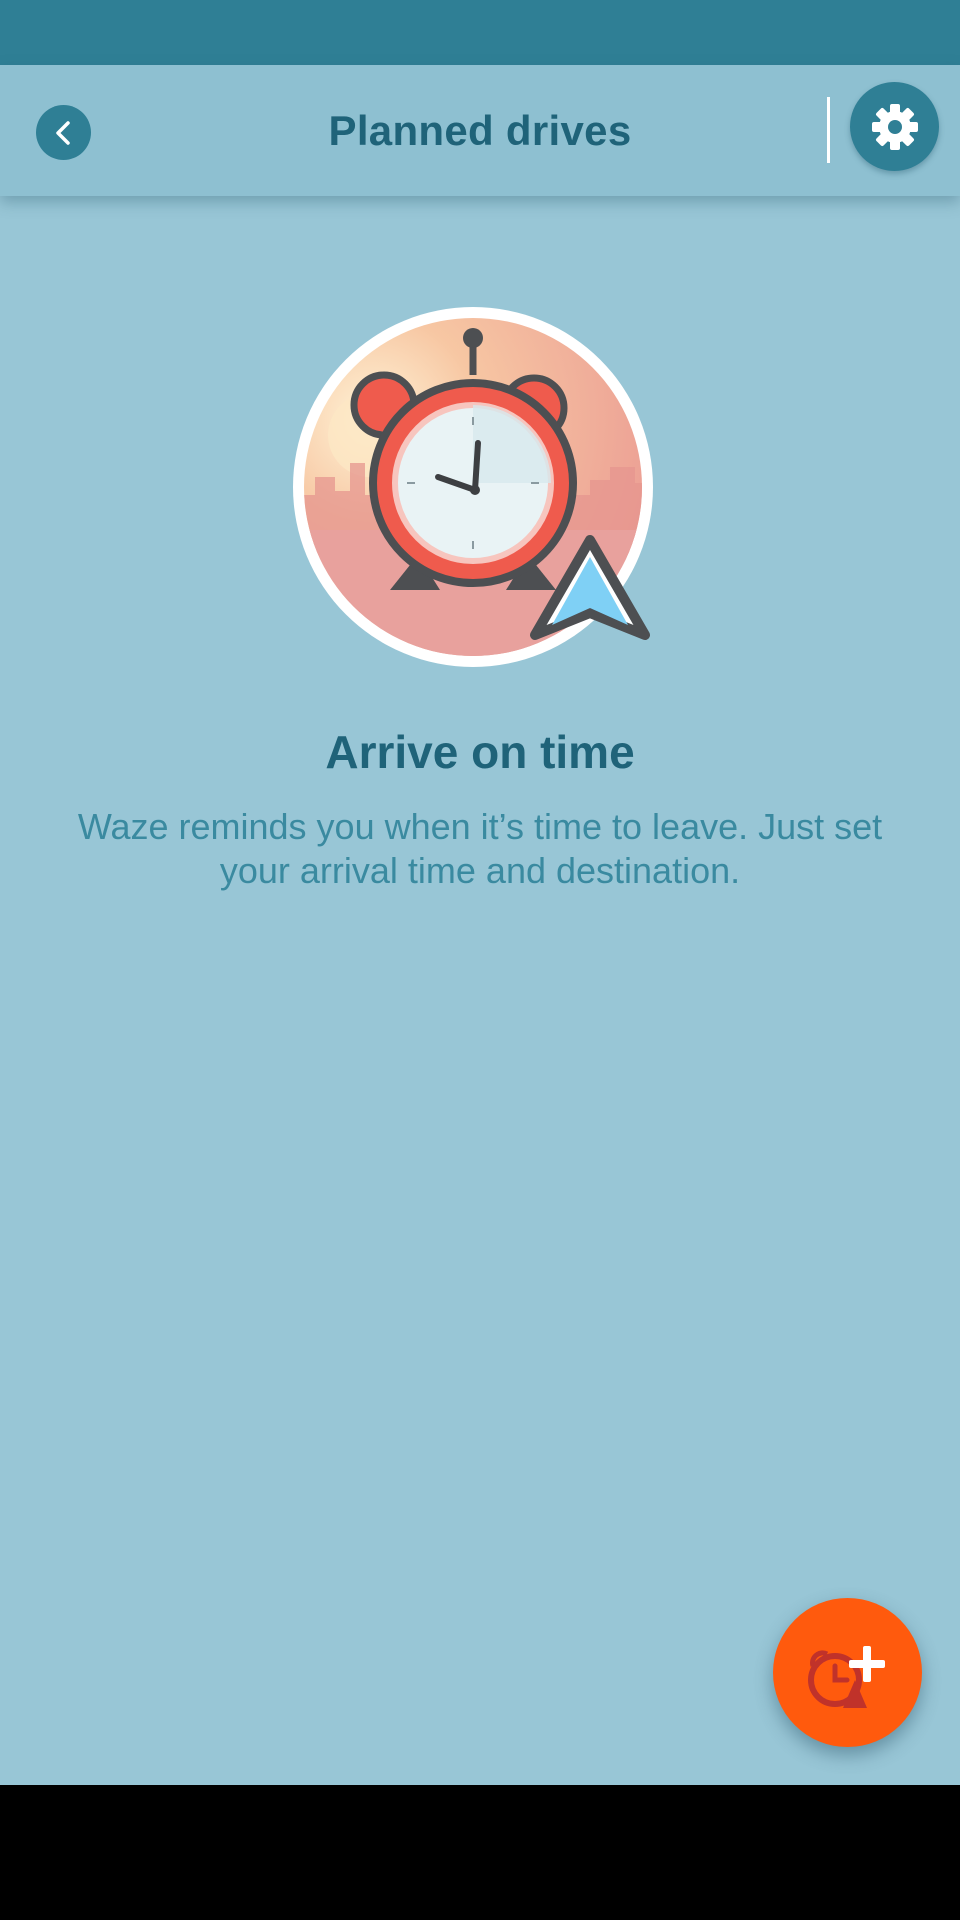 This screenshot has width=960, height=1920. I want to click on add-planned-drive-icon, so click(846, 1676).